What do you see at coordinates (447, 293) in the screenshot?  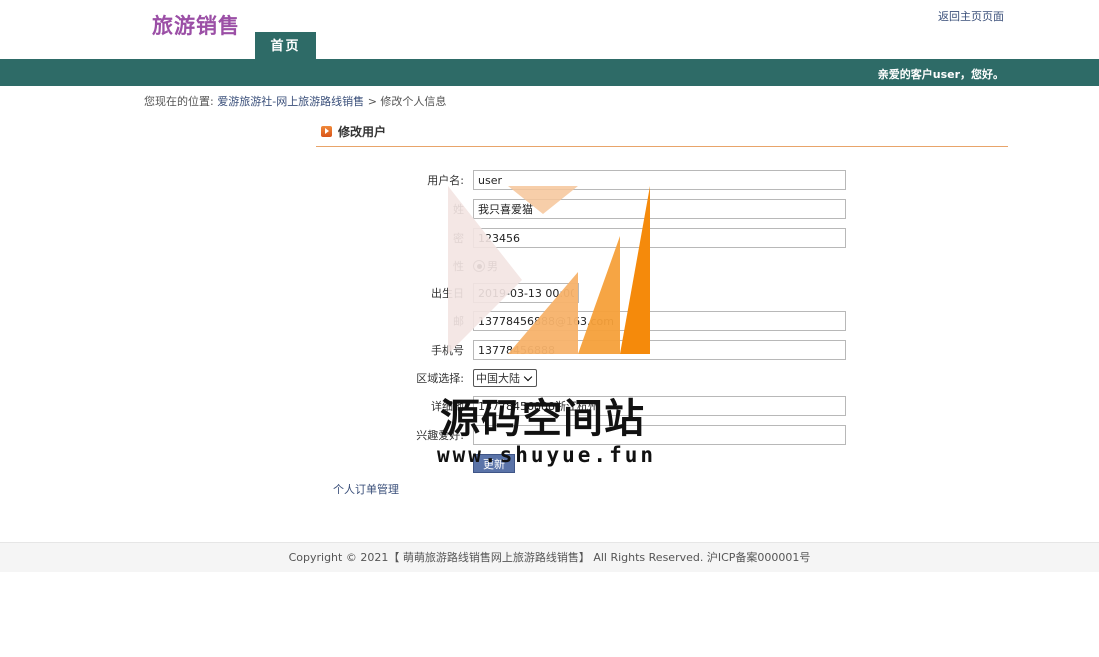 I see `field-label: 出生日` at bounding box center [447, 293].